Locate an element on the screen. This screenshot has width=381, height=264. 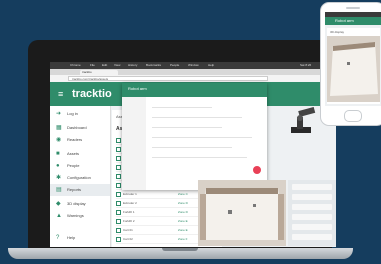
warning-icon: ▲ is located at coordinates (59, 216).